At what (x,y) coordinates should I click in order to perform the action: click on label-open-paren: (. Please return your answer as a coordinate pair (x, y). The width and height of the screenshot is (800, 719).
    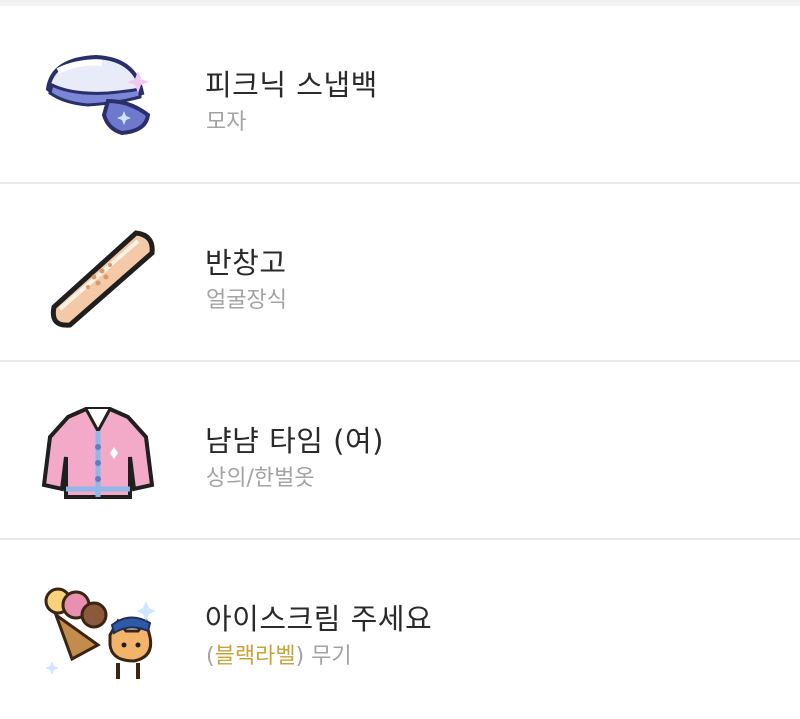
    Looking at the image, I should click on (210, 656).